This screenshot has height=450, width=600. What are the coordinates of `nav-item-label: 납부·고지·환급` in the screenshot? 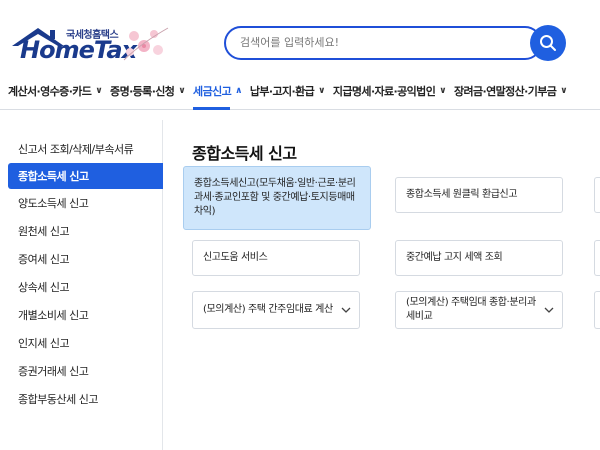 It's located at (282, 91).